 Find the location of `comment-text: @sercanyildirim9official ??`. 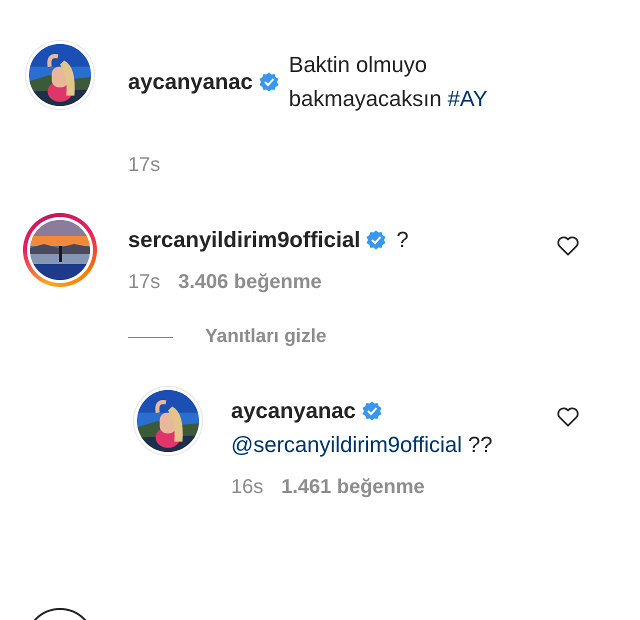

comment-text: @sercanyildirim9official ?? is located at coordinates (362, 445).